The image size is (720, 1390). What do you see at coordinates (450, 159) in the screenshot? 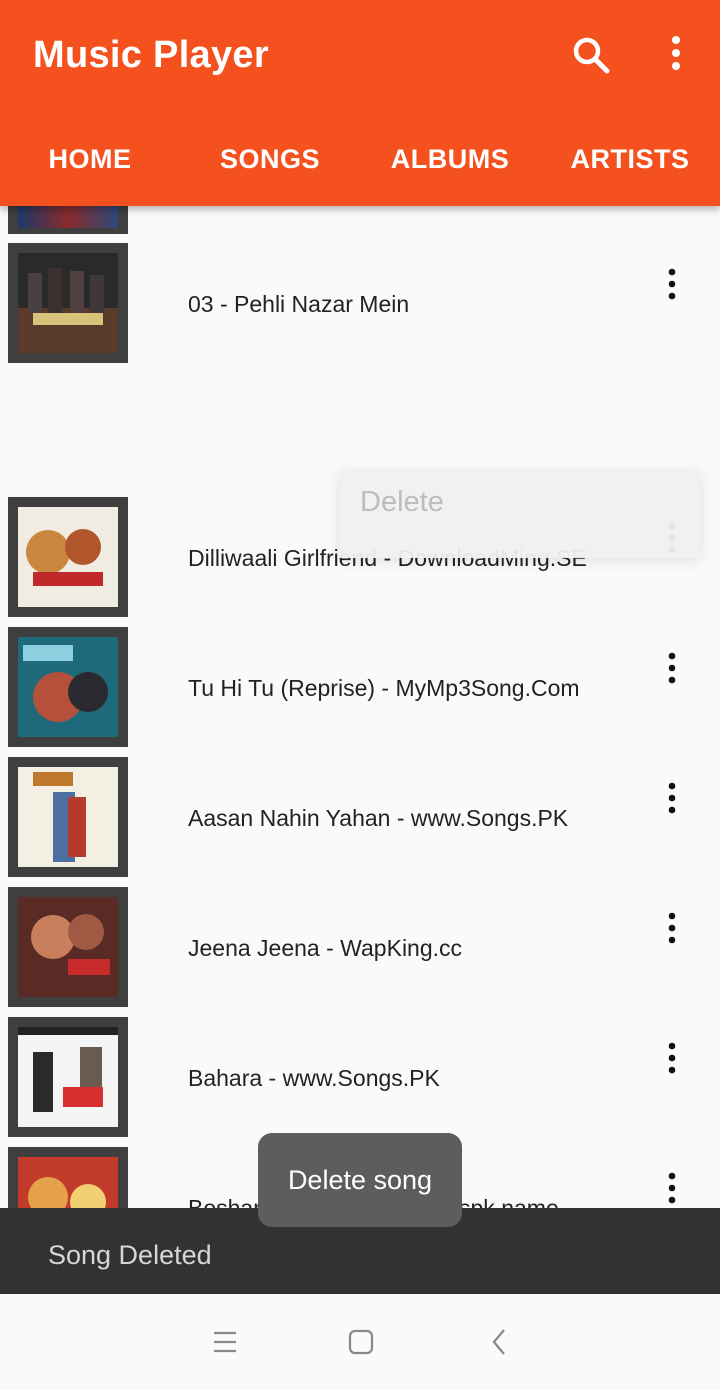
I see `tab-albums: ALBUMS` at bounding box center [450, 159].